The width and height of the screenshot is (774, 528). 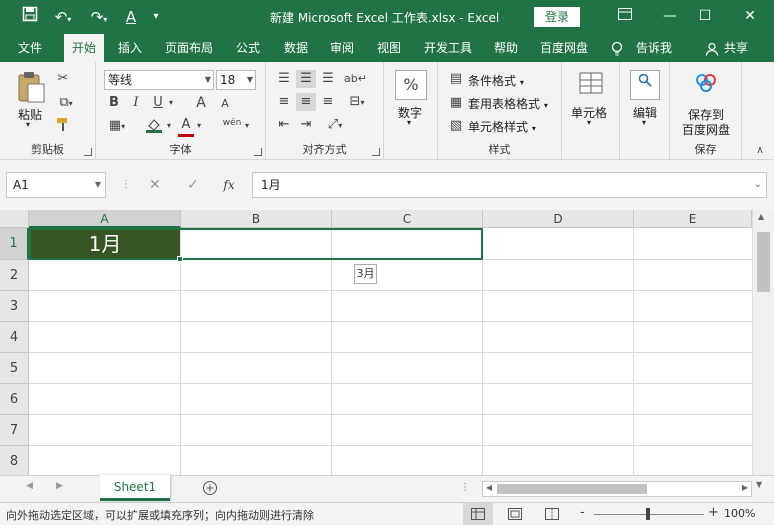 I want to click on row-header-3: 3, so click(x=14, y=306).